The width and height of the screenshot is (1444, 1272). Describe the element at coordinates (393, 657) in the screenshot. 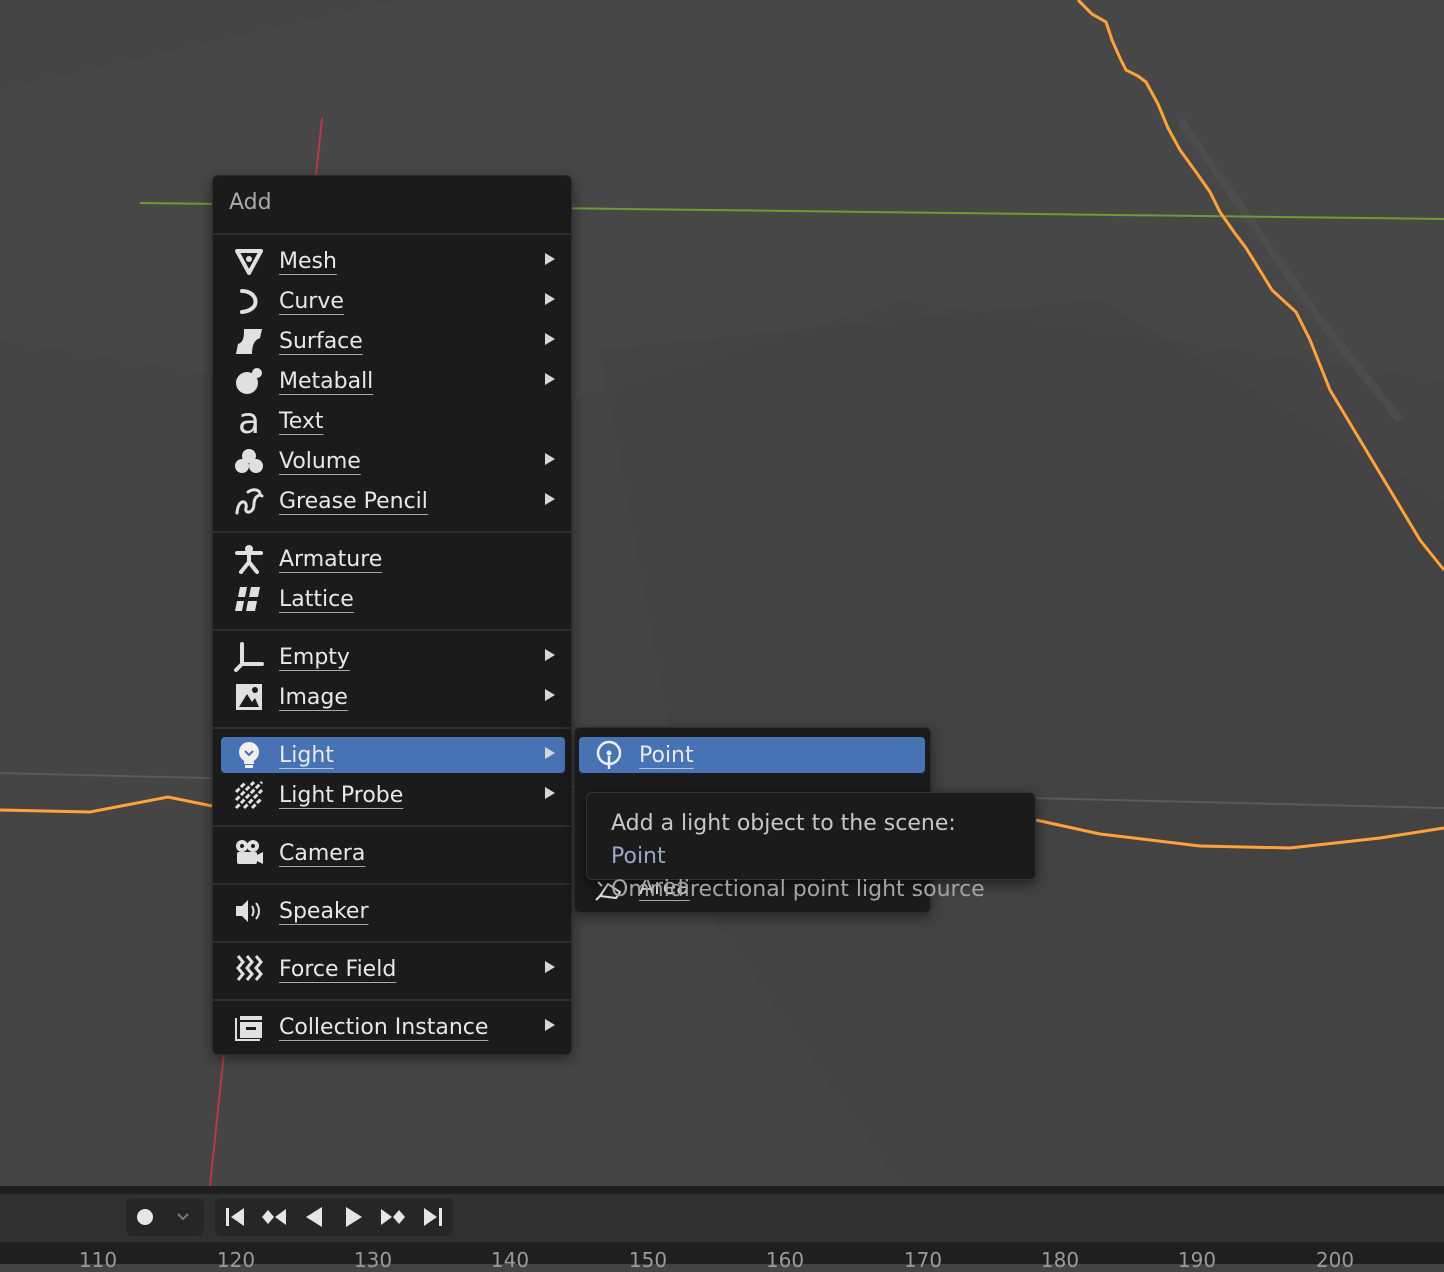

I see `menu-item-empty: Empty` at that location.